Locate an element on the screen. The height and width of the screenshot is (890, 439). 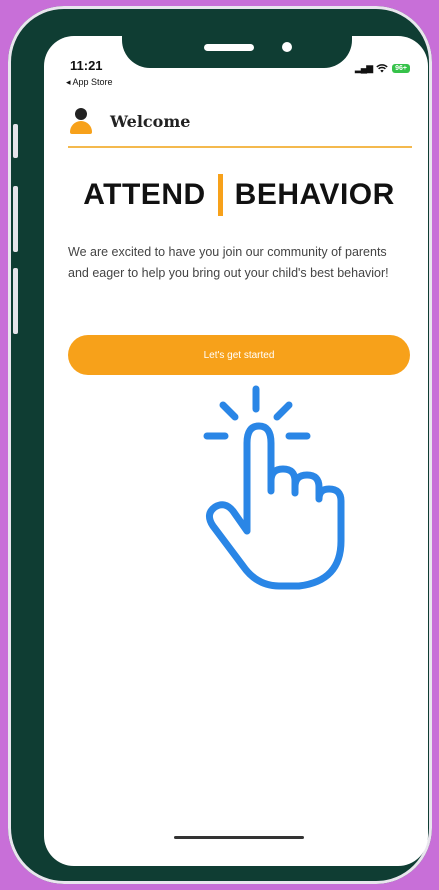
brand-divider-bar is located at coordinates (220, 195).